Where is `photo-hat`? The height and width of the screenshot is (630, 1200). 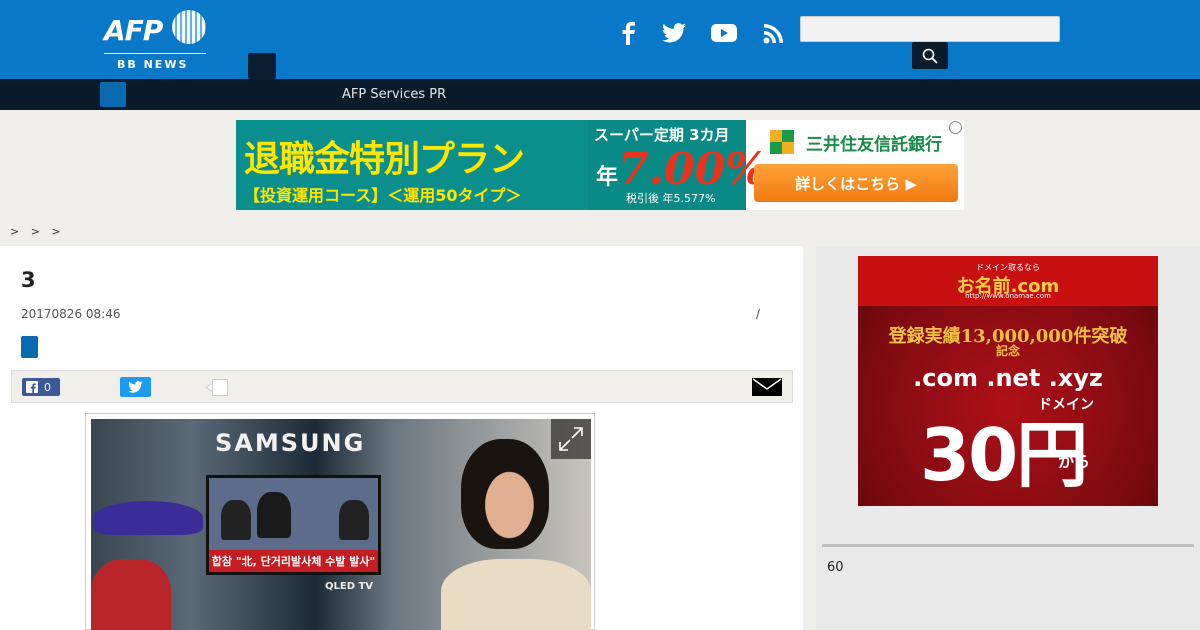 photo-hat is located at coordinates (148, 518).